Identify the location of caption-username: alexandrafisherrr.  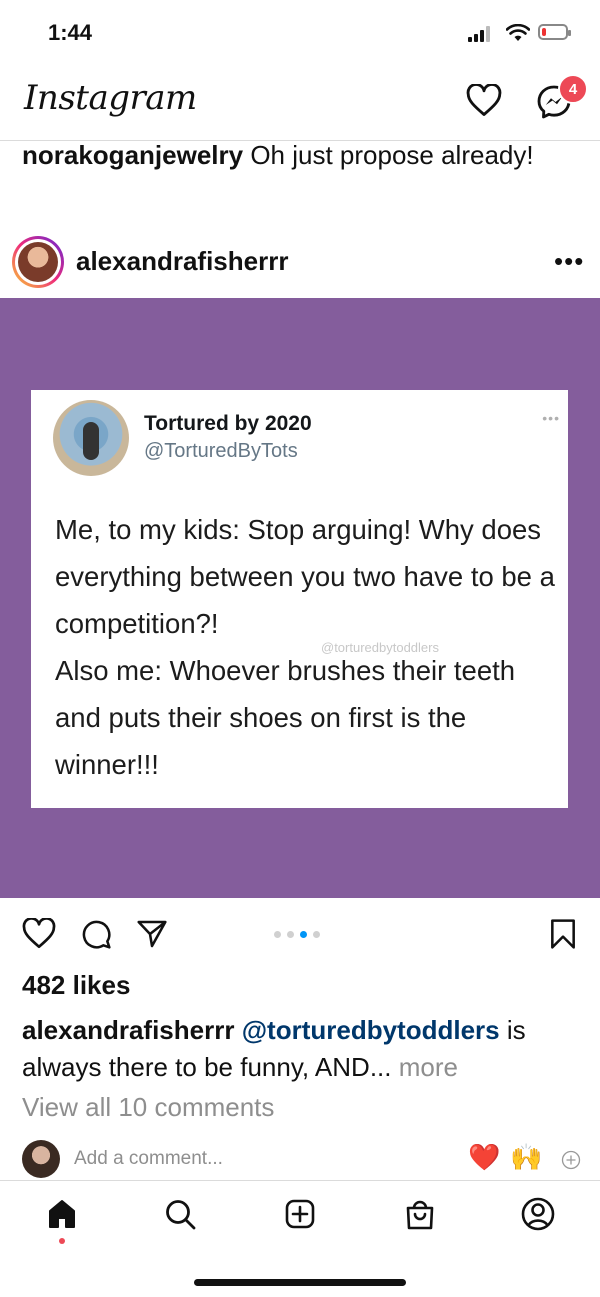
(128, 1030).